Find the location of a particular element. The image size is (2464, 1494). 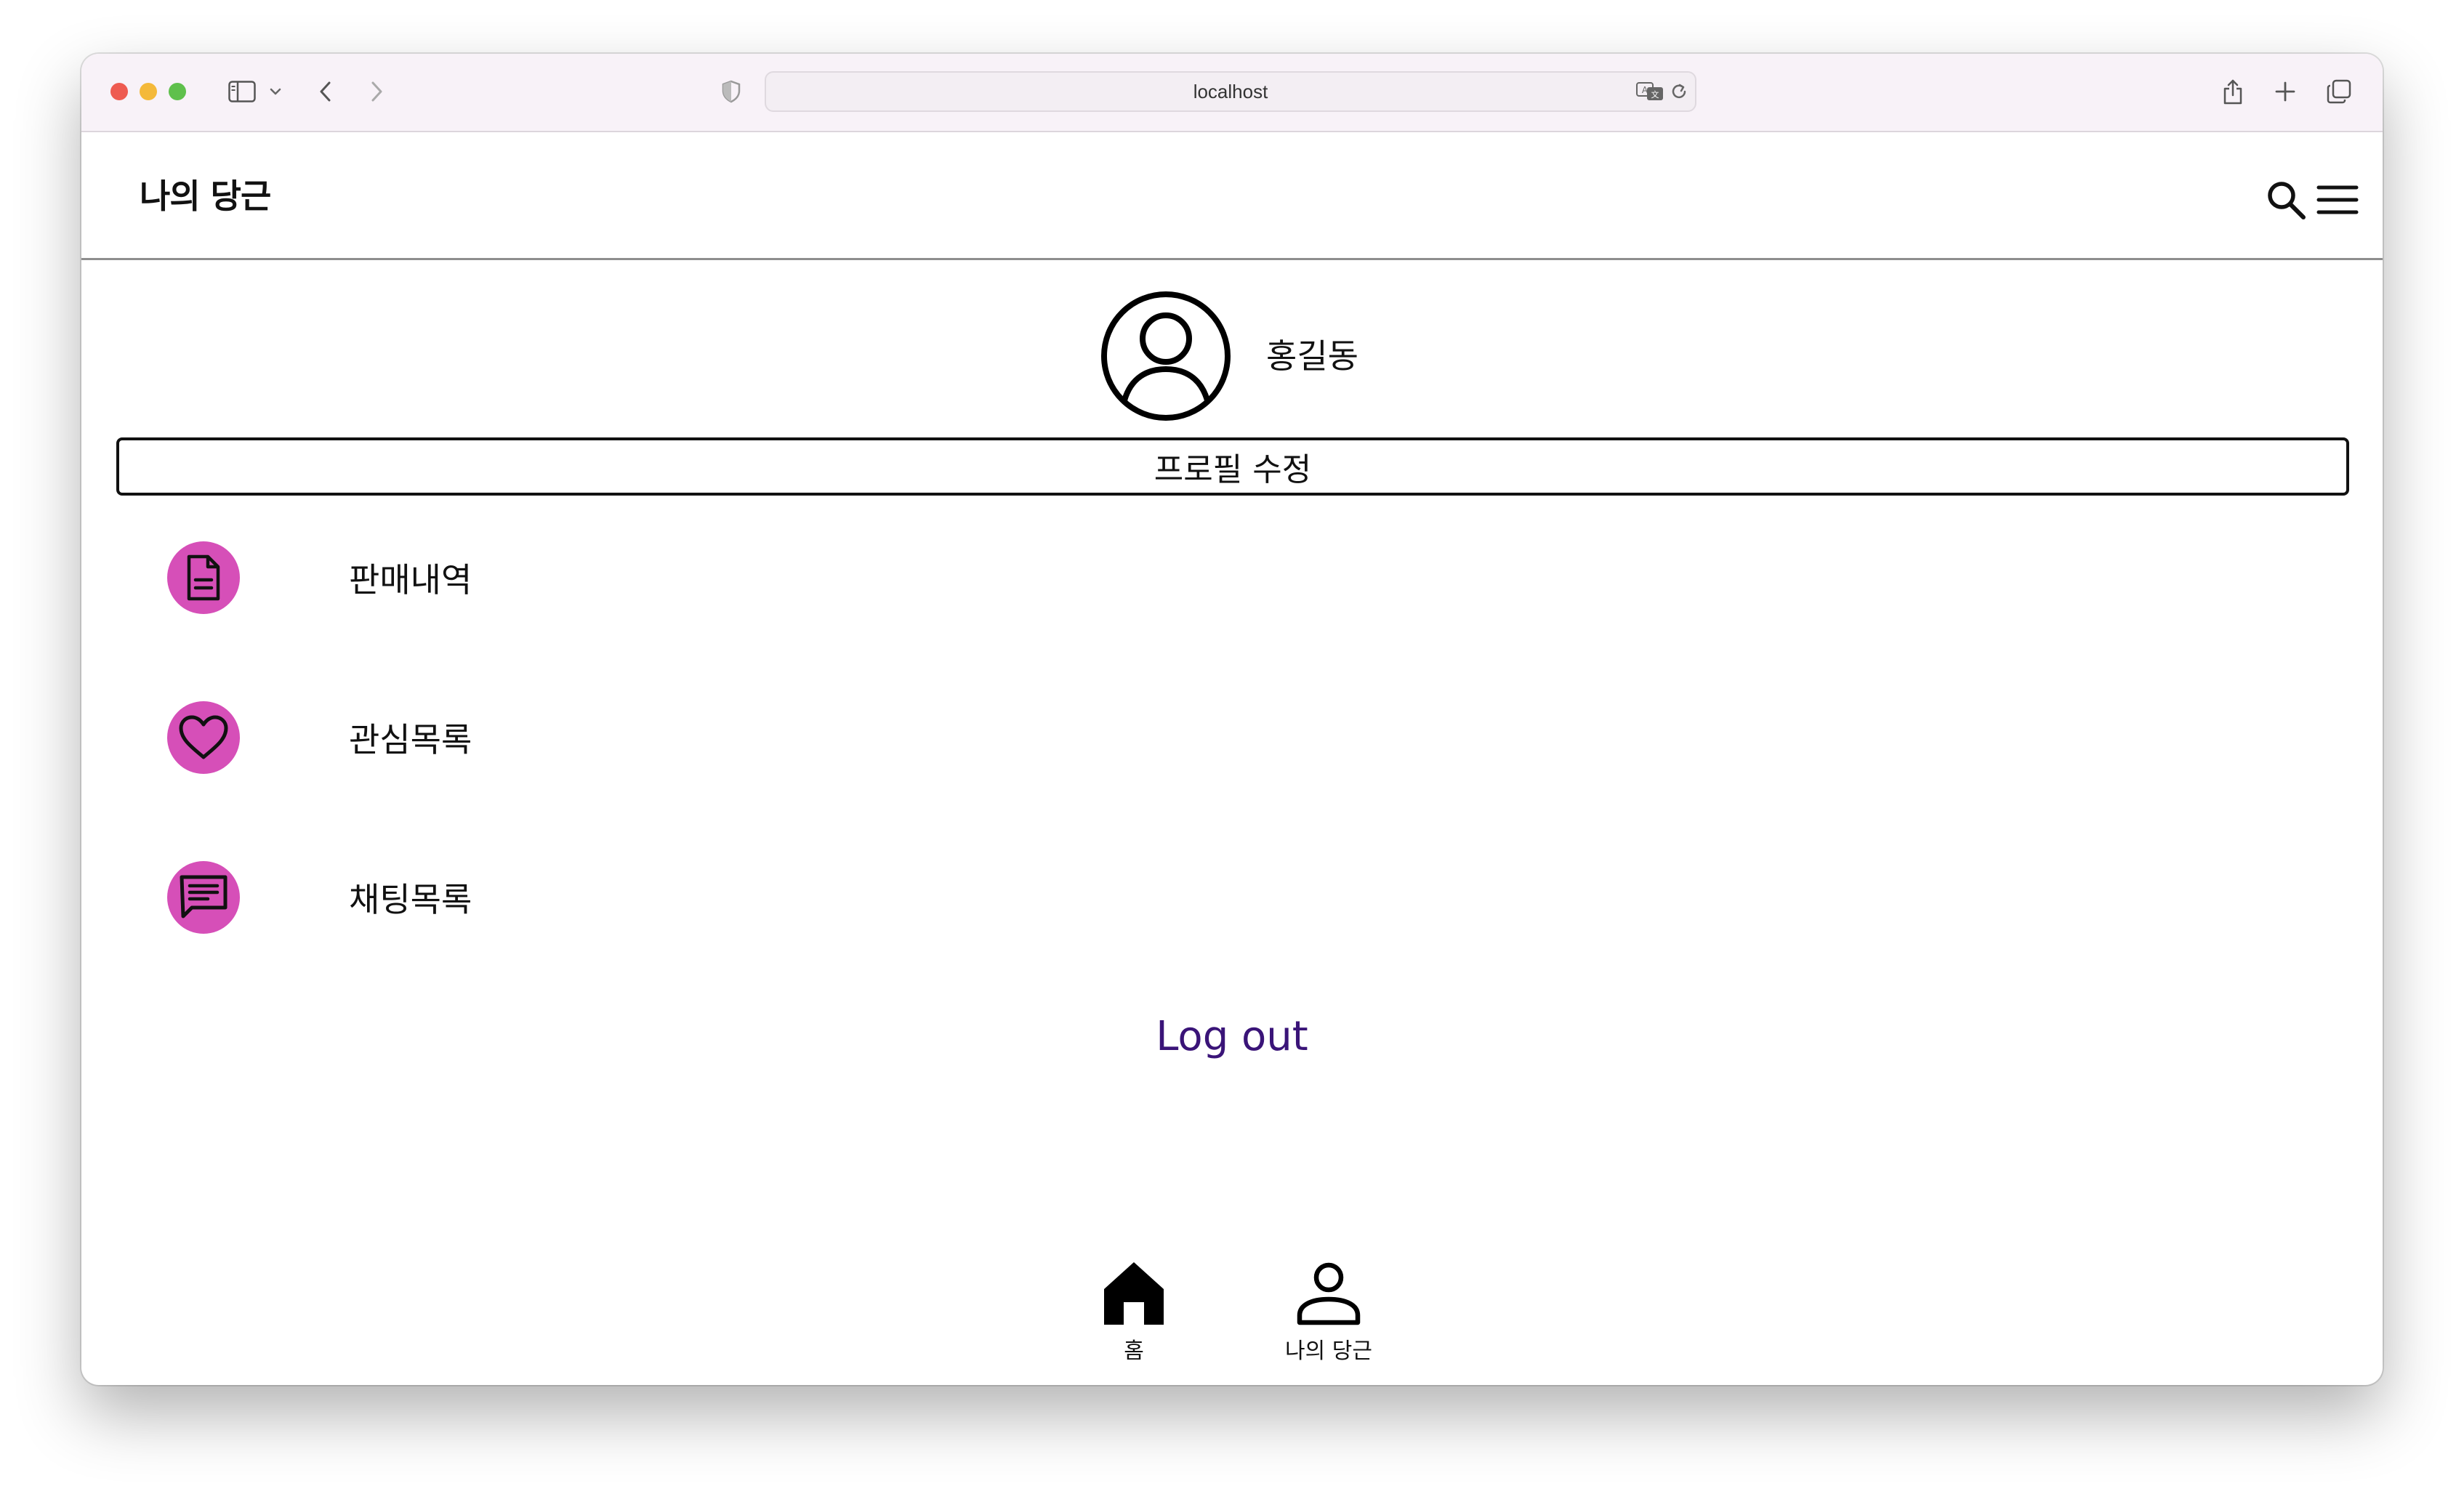

address-bar: localhost A文 is located at coordinates (1230, 91).